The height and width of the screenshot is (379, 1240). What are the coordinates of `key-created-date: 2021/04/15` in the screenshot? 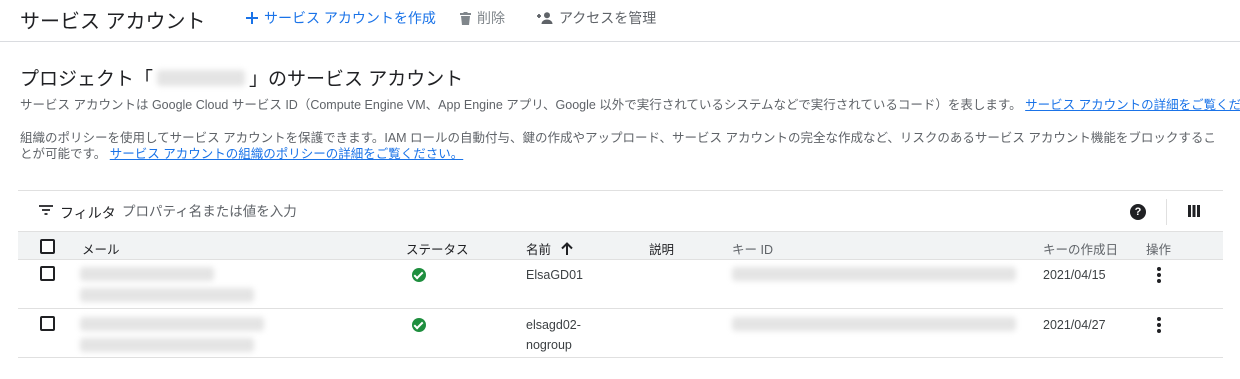 It's located at (1074, 275).